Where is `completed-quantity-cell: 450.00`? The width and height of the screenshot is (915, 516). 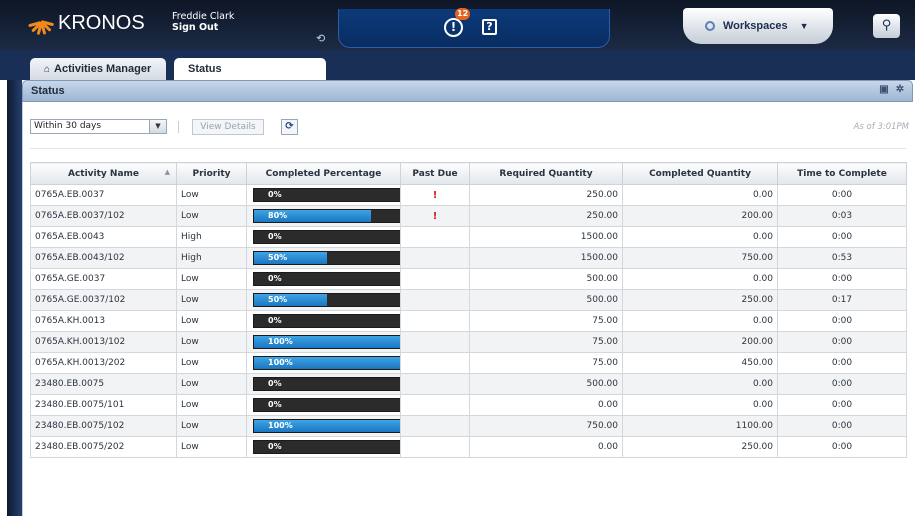 completed-quantity-cell: 450.00 is located at coordinates (700, 363).